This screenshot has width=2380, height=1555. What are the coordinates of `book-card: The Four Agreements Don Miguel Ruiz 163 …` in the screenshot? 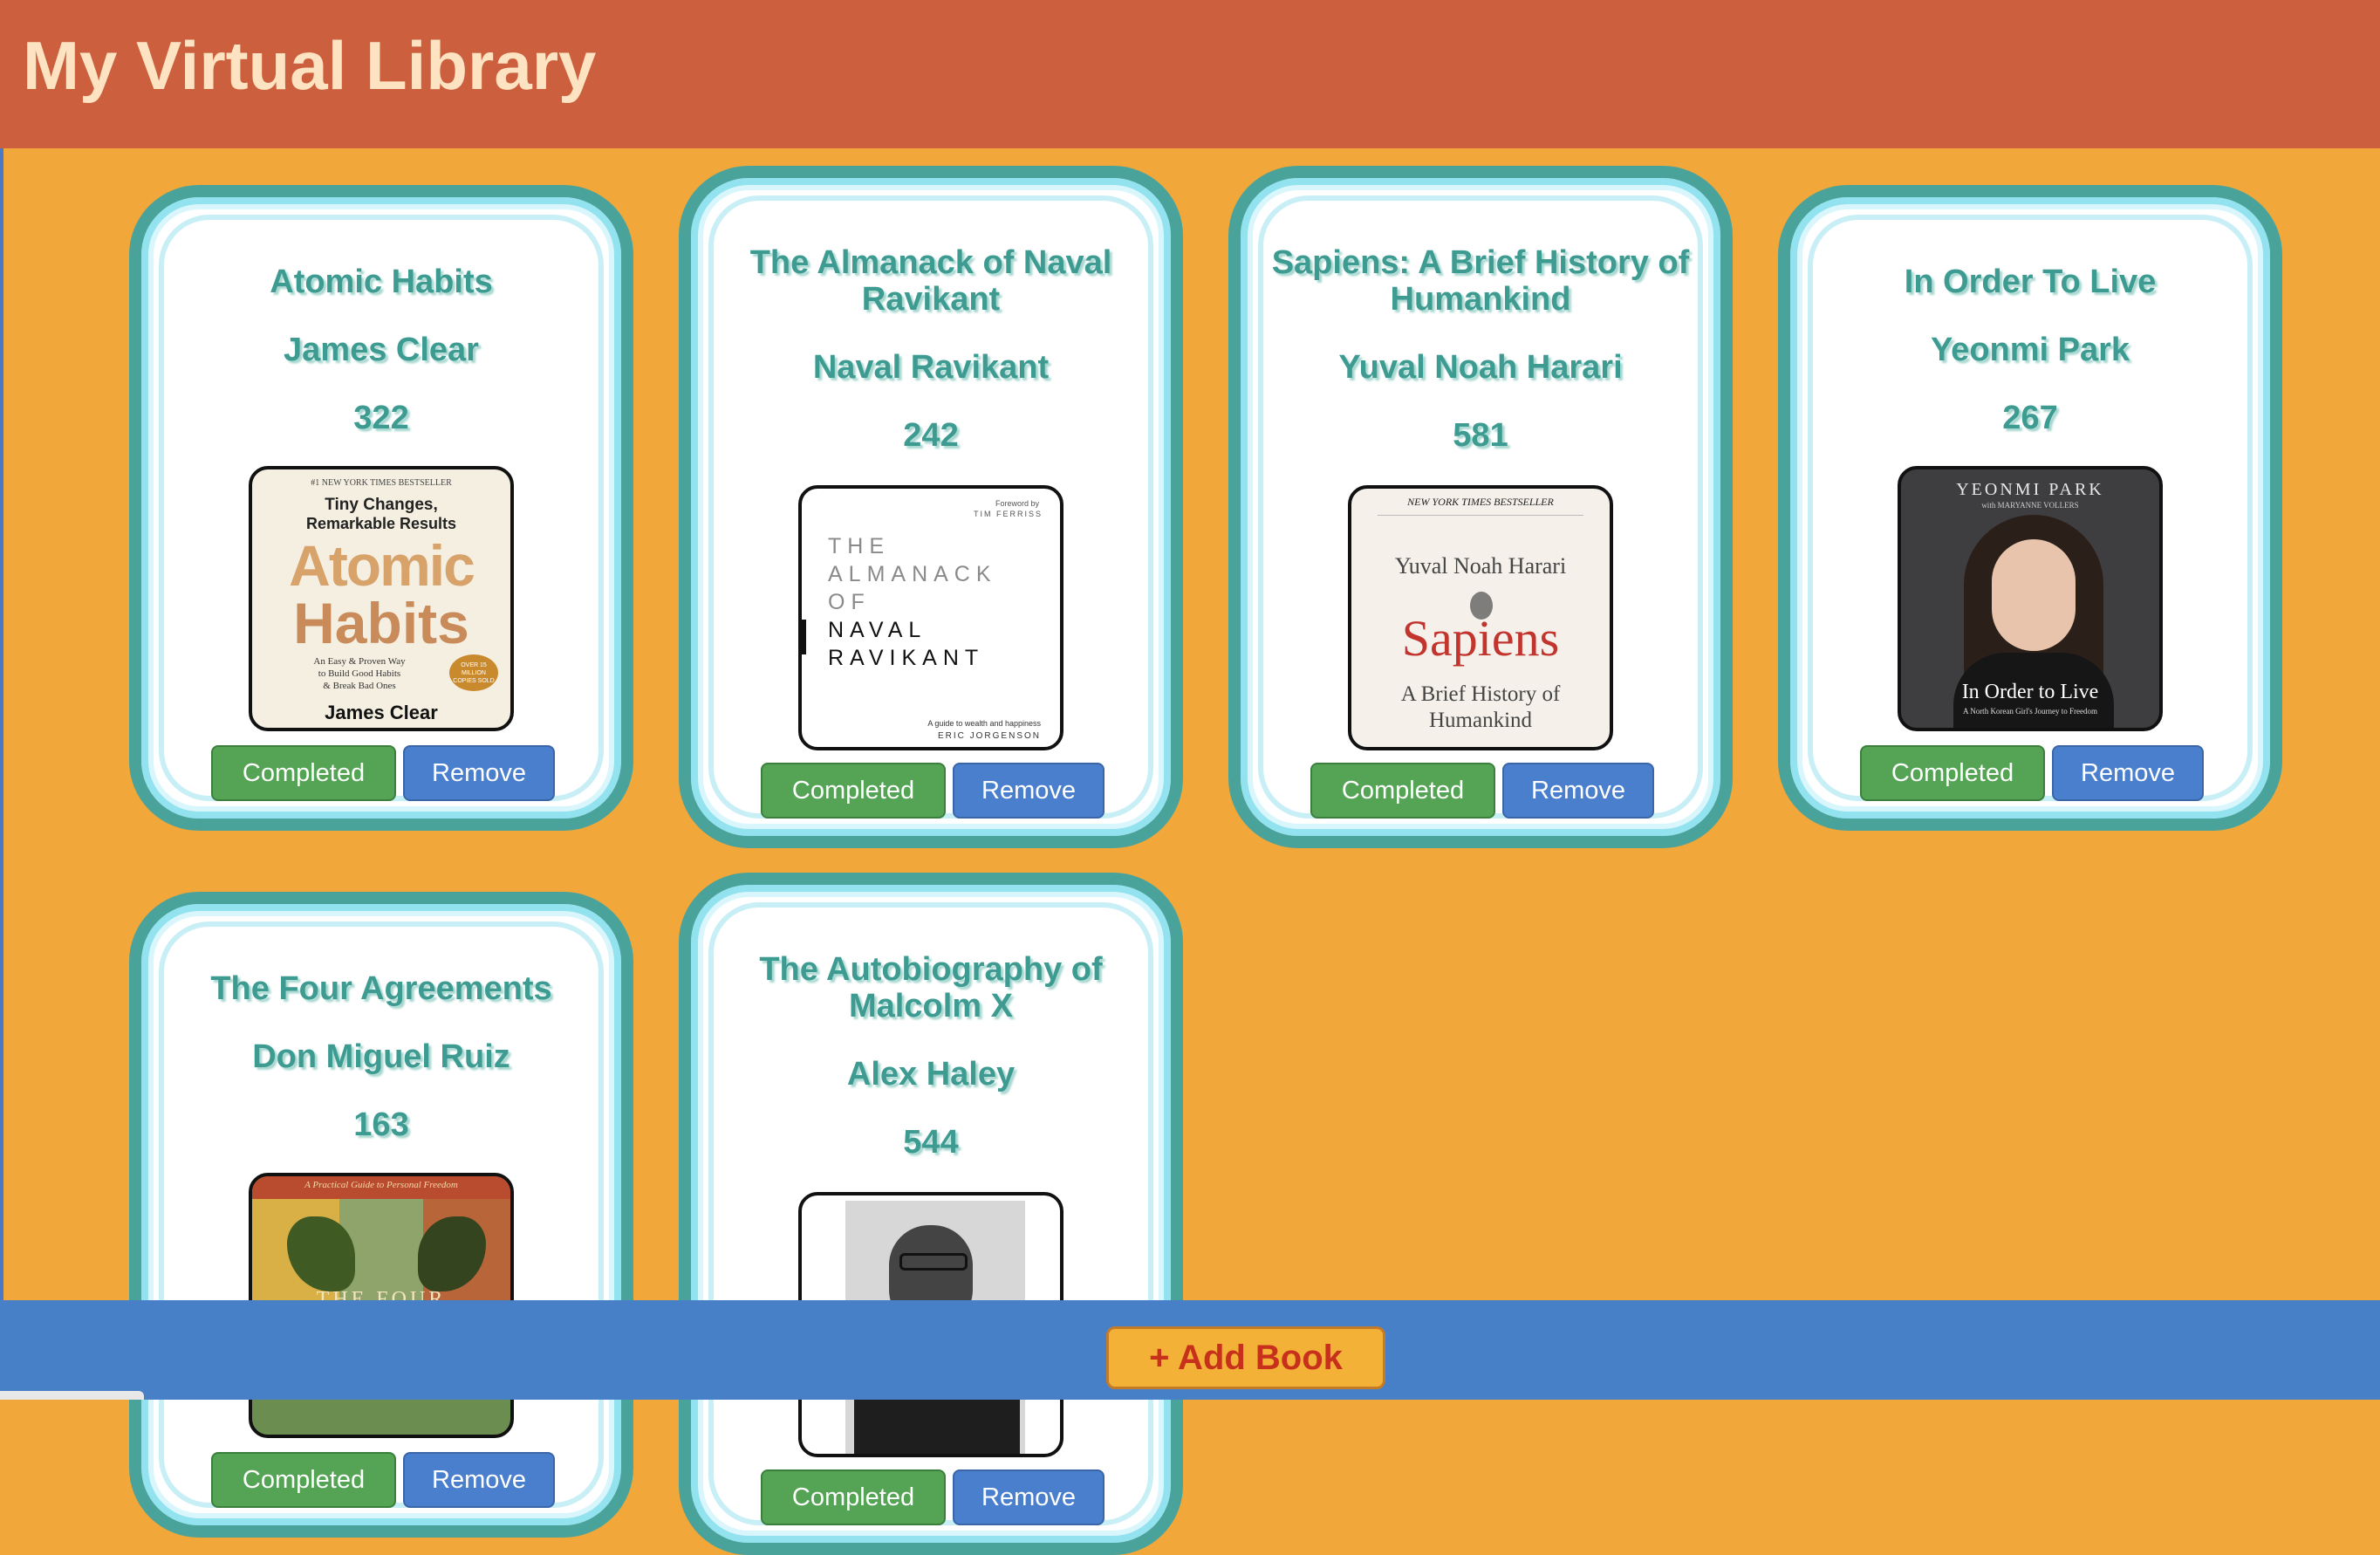 It's located at (381, 1215).